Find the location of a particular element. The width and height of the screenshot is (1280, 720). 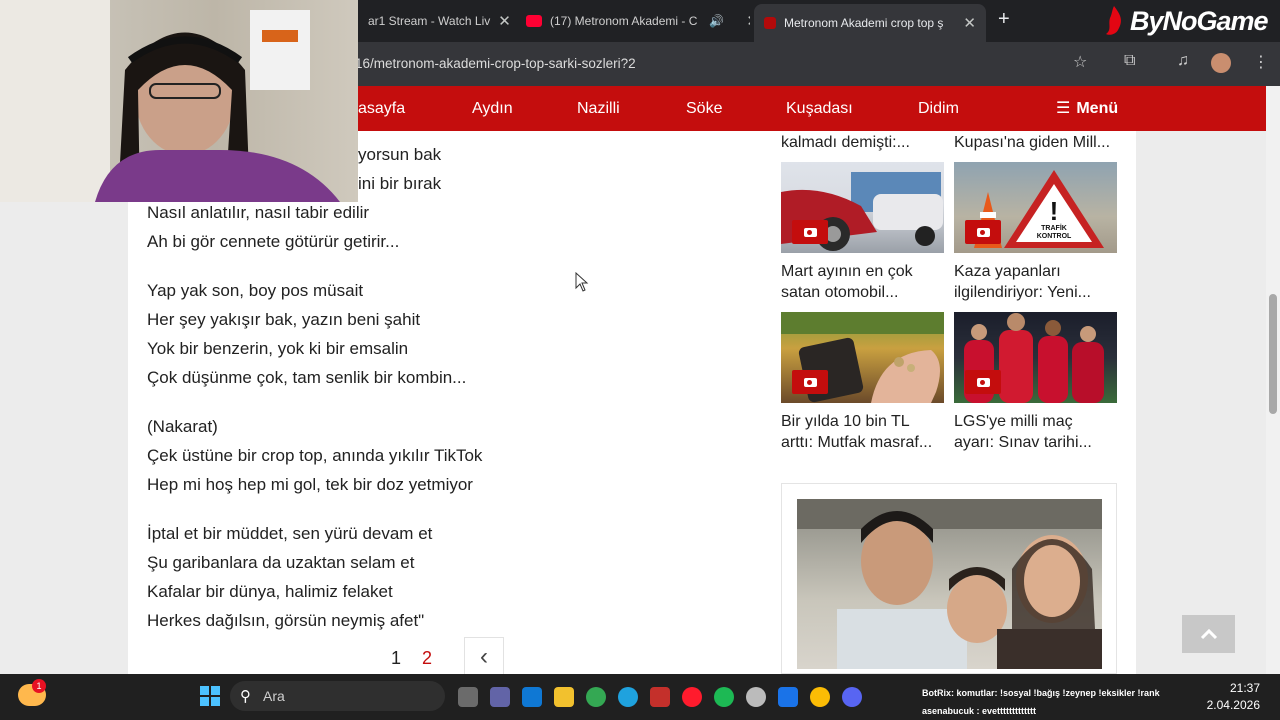

featured-photo-card is located at coordinates (949, 578).